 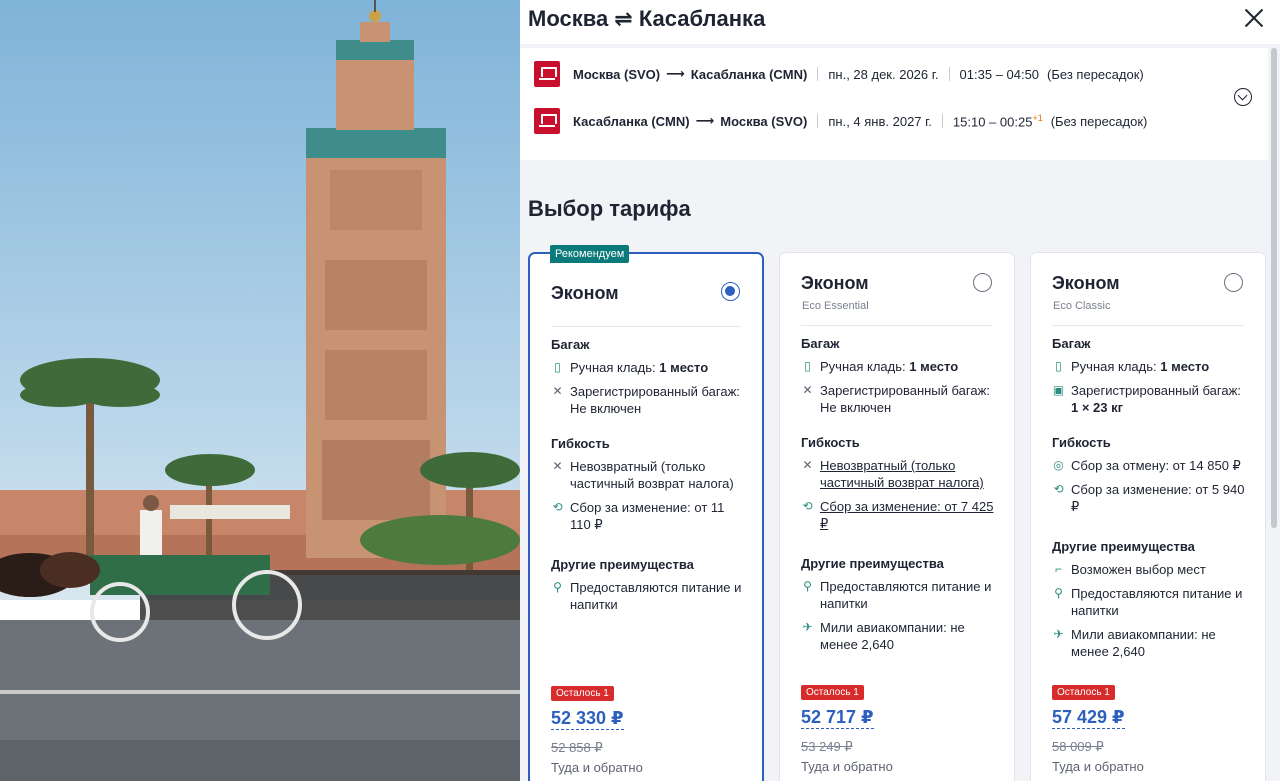 What do you see at coordinates (1243, 97) in the screenshot?
I see `chevron-down-icon` at bounding box center [1243, 97].